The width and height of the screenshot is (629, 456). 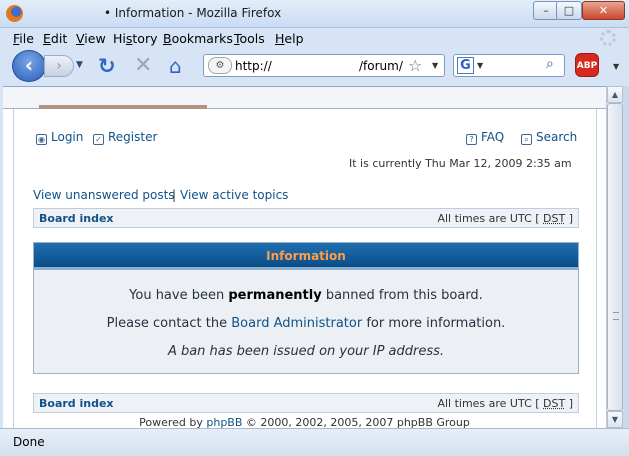 I want to click on scrollbar-thumb, so click(x=615, y=257).